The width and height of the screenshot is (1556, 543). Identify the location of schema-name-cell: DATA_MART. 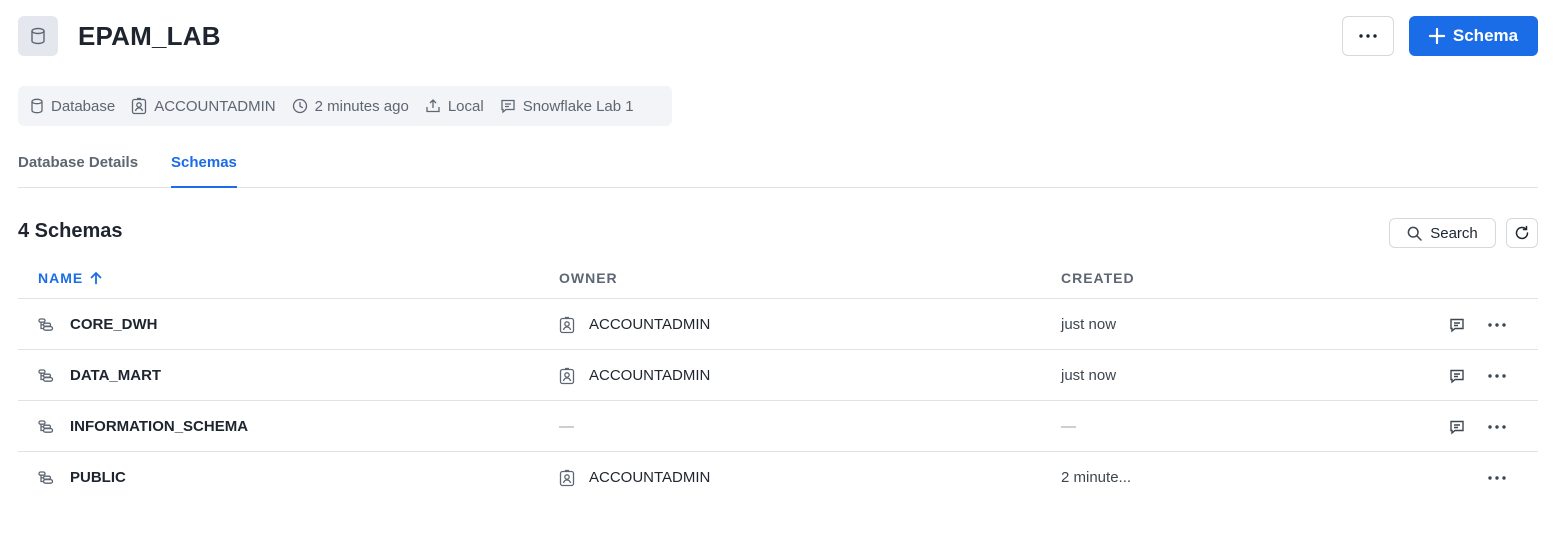
(99, 375).